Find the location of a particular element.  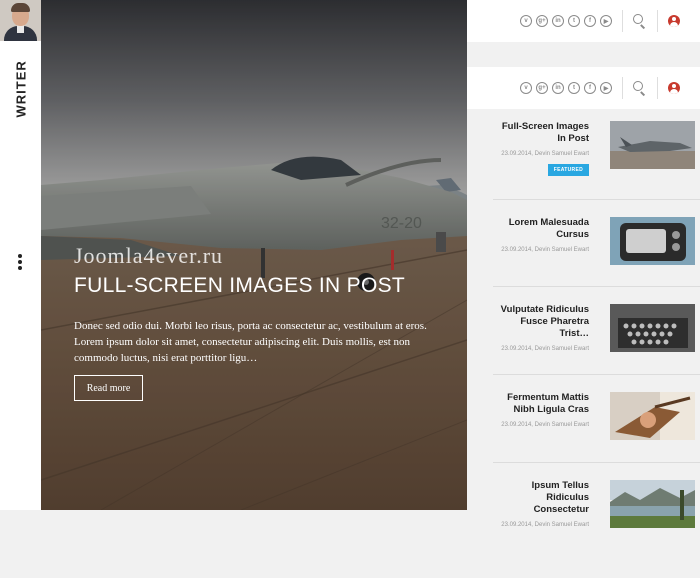

article-title: Lorem Malesuada Cursus is located at coordinates (541, 229).